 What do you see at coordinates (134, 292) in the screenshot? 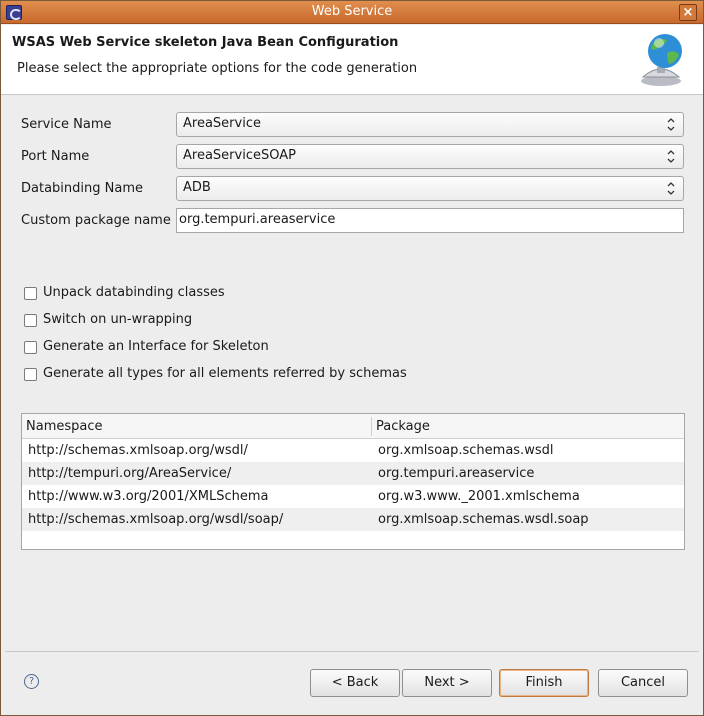
I see `checkbox-label: Unpack databinding classes` at bounding box center [134, 292].